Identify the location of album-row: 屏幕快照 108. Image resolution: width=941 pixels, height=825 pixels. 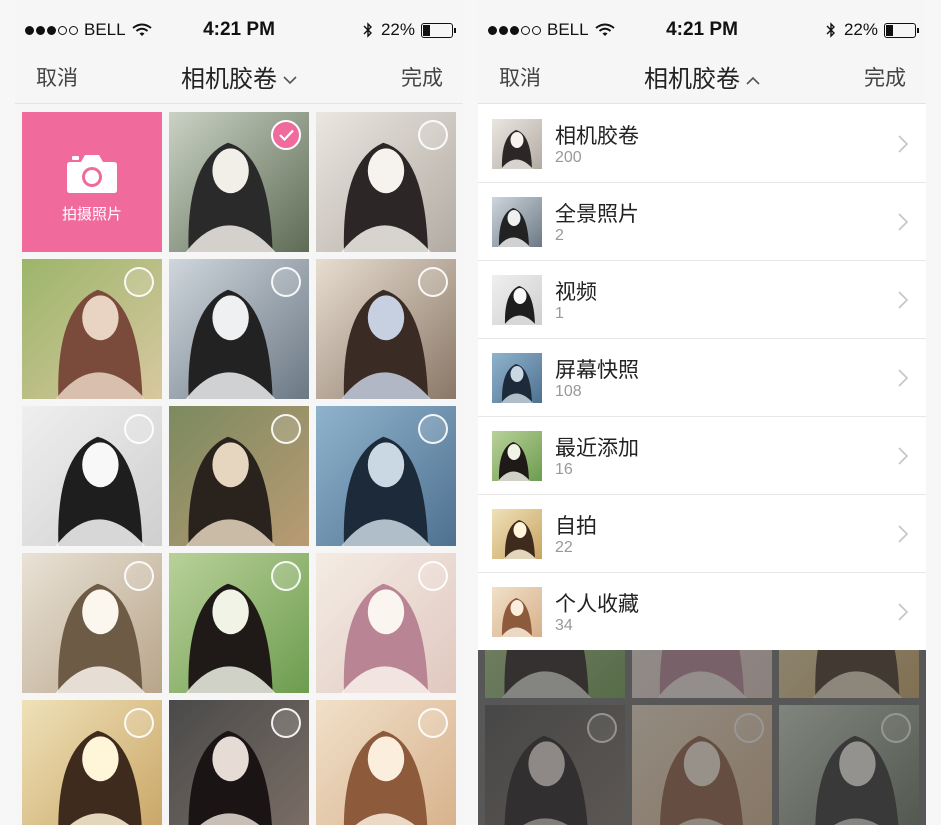
(702, 378).